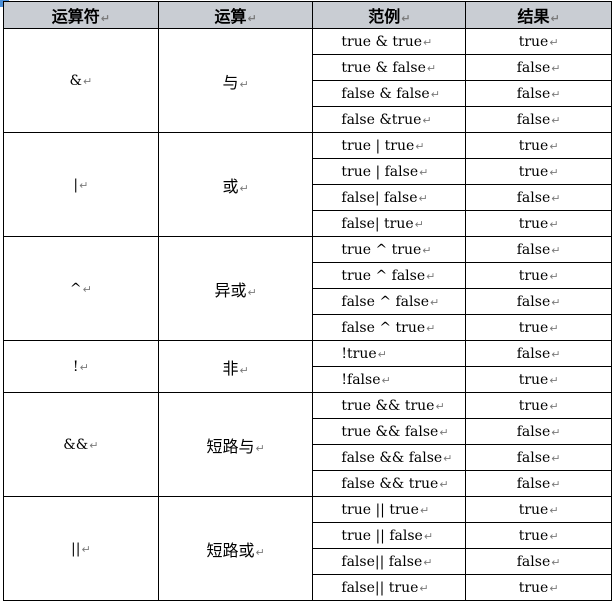 This screenshot has width=612, height=601. Describe the element at coordinates (389, 67) in the screenshot. I see `example-cell: true & false↵` at that location.